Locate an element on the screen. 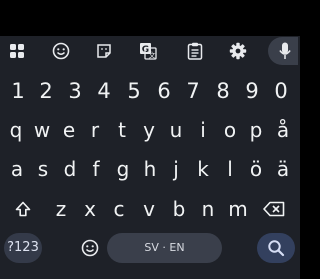 The width and height of the screenshot is (320, 279). key-c: c is located at coordinates (119, 209).